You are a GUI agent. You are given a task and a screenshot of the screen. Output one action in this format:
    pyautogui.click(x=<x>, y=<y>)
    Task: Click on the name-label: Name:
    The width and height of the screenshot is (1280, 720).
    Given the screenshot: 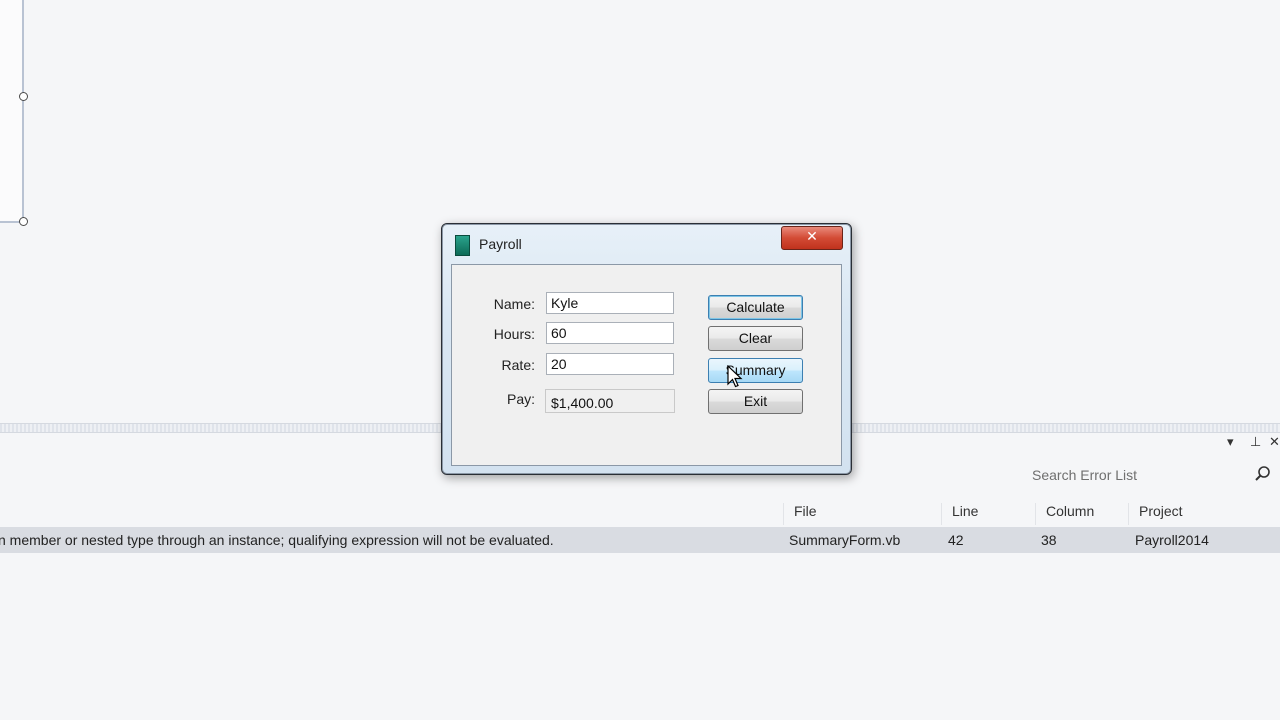 What is the action you would take?
    pyautogui.click(x=514, y=304)
    